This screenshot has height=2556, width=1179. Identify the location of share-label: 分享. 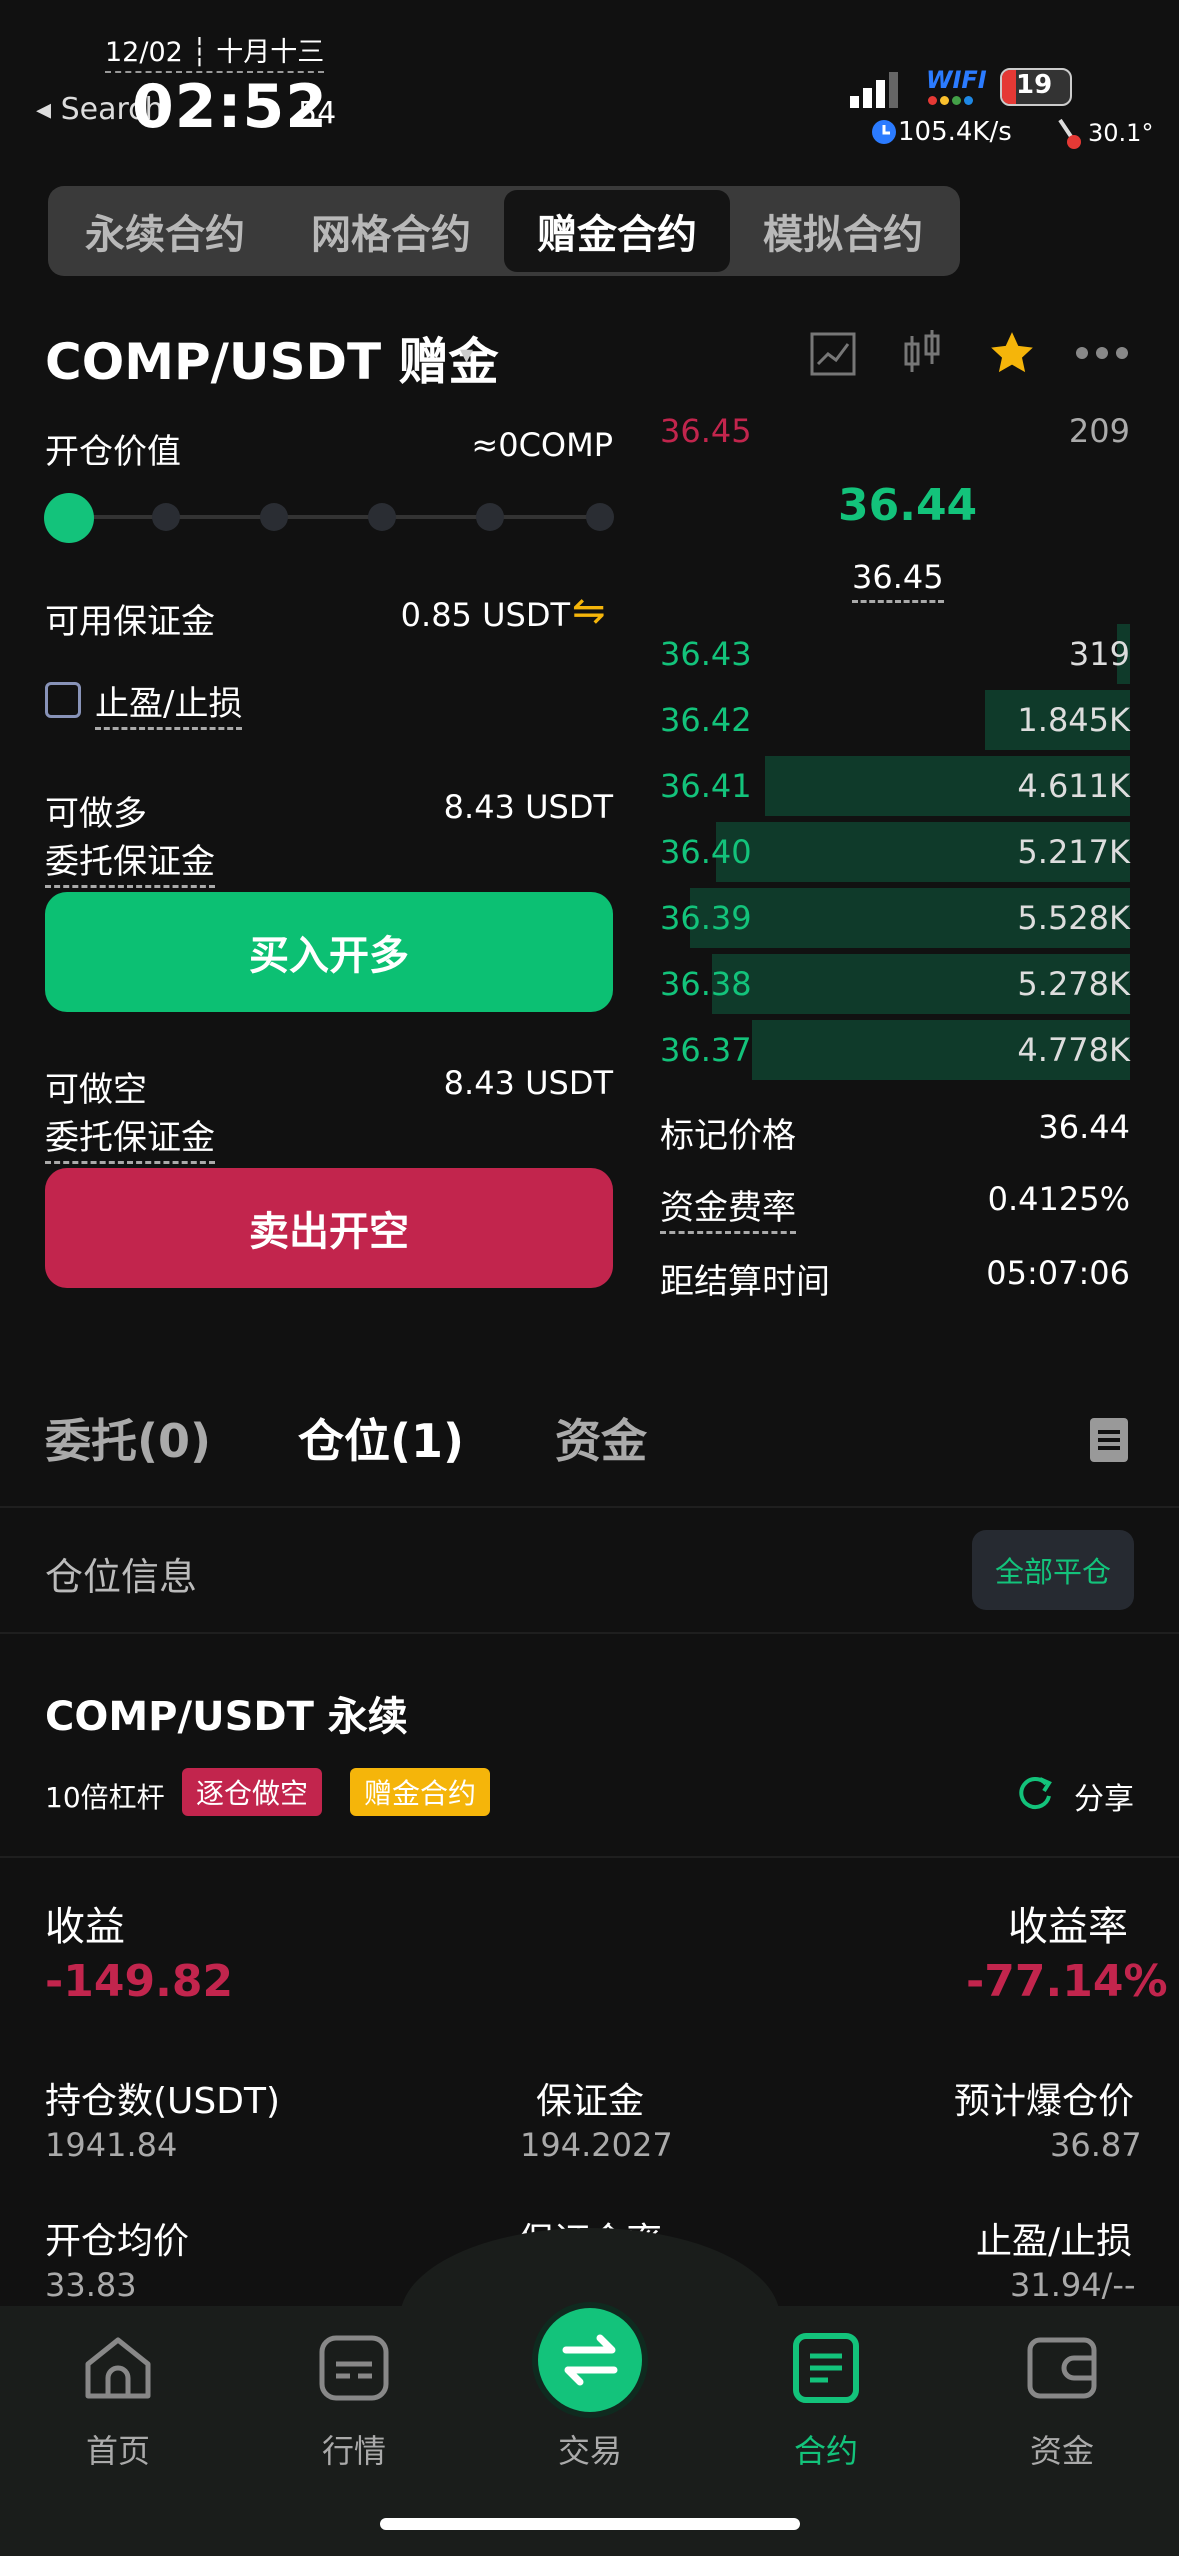
(1104, 1796).